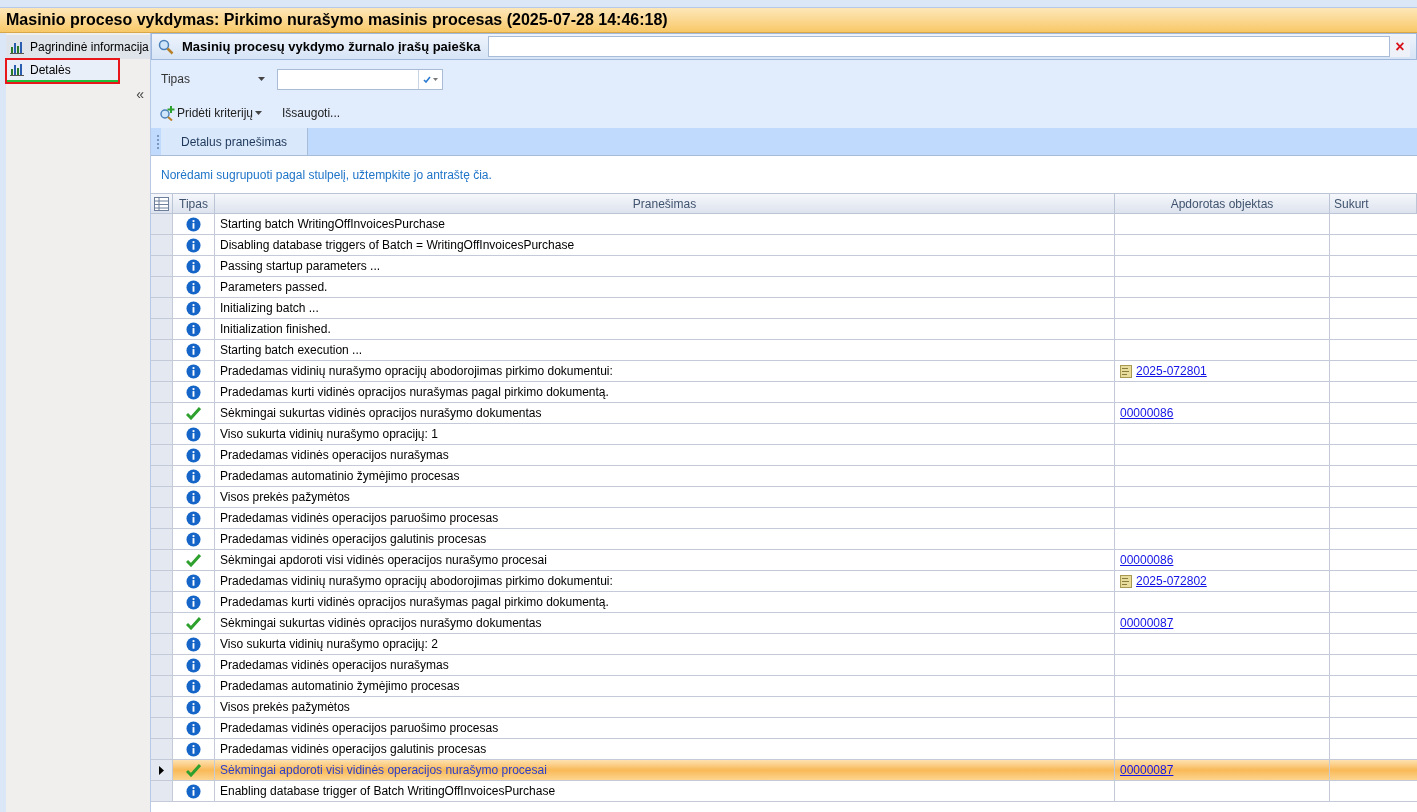 This screenshot has width=1417, height=812. What do you see at coordinates (388, 791) in the screenshot?
I see `message-text: Enabling database trigger of Batch WritingOffInvoicesPurchase` at bounding box center [388, 791].